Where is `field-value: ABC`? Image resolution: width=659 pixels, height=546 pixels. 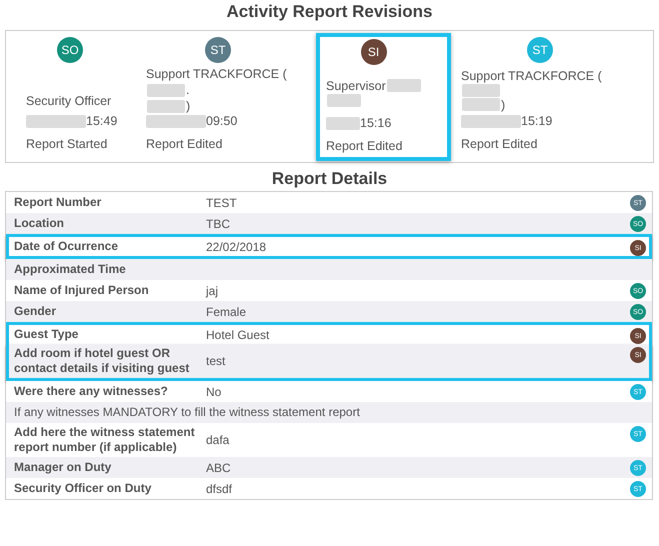 field-value: ABC is located at coordinates (218, 467).